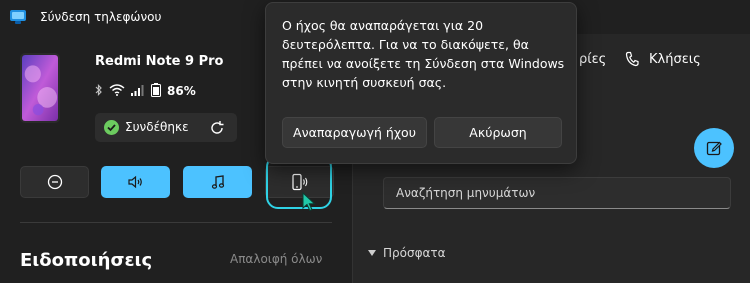 The width and height of the screenshot is (750, 283). Describe the element at coordinates (276, 259) in the screenshot. I see `clear-all-button: Απαλοιφή όλων` at that location.